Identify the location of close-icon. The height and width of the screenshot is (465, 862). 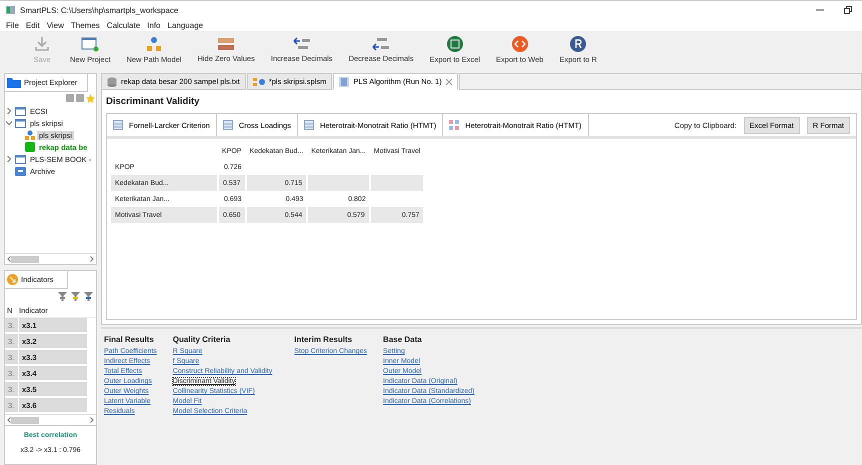
(449, 81).